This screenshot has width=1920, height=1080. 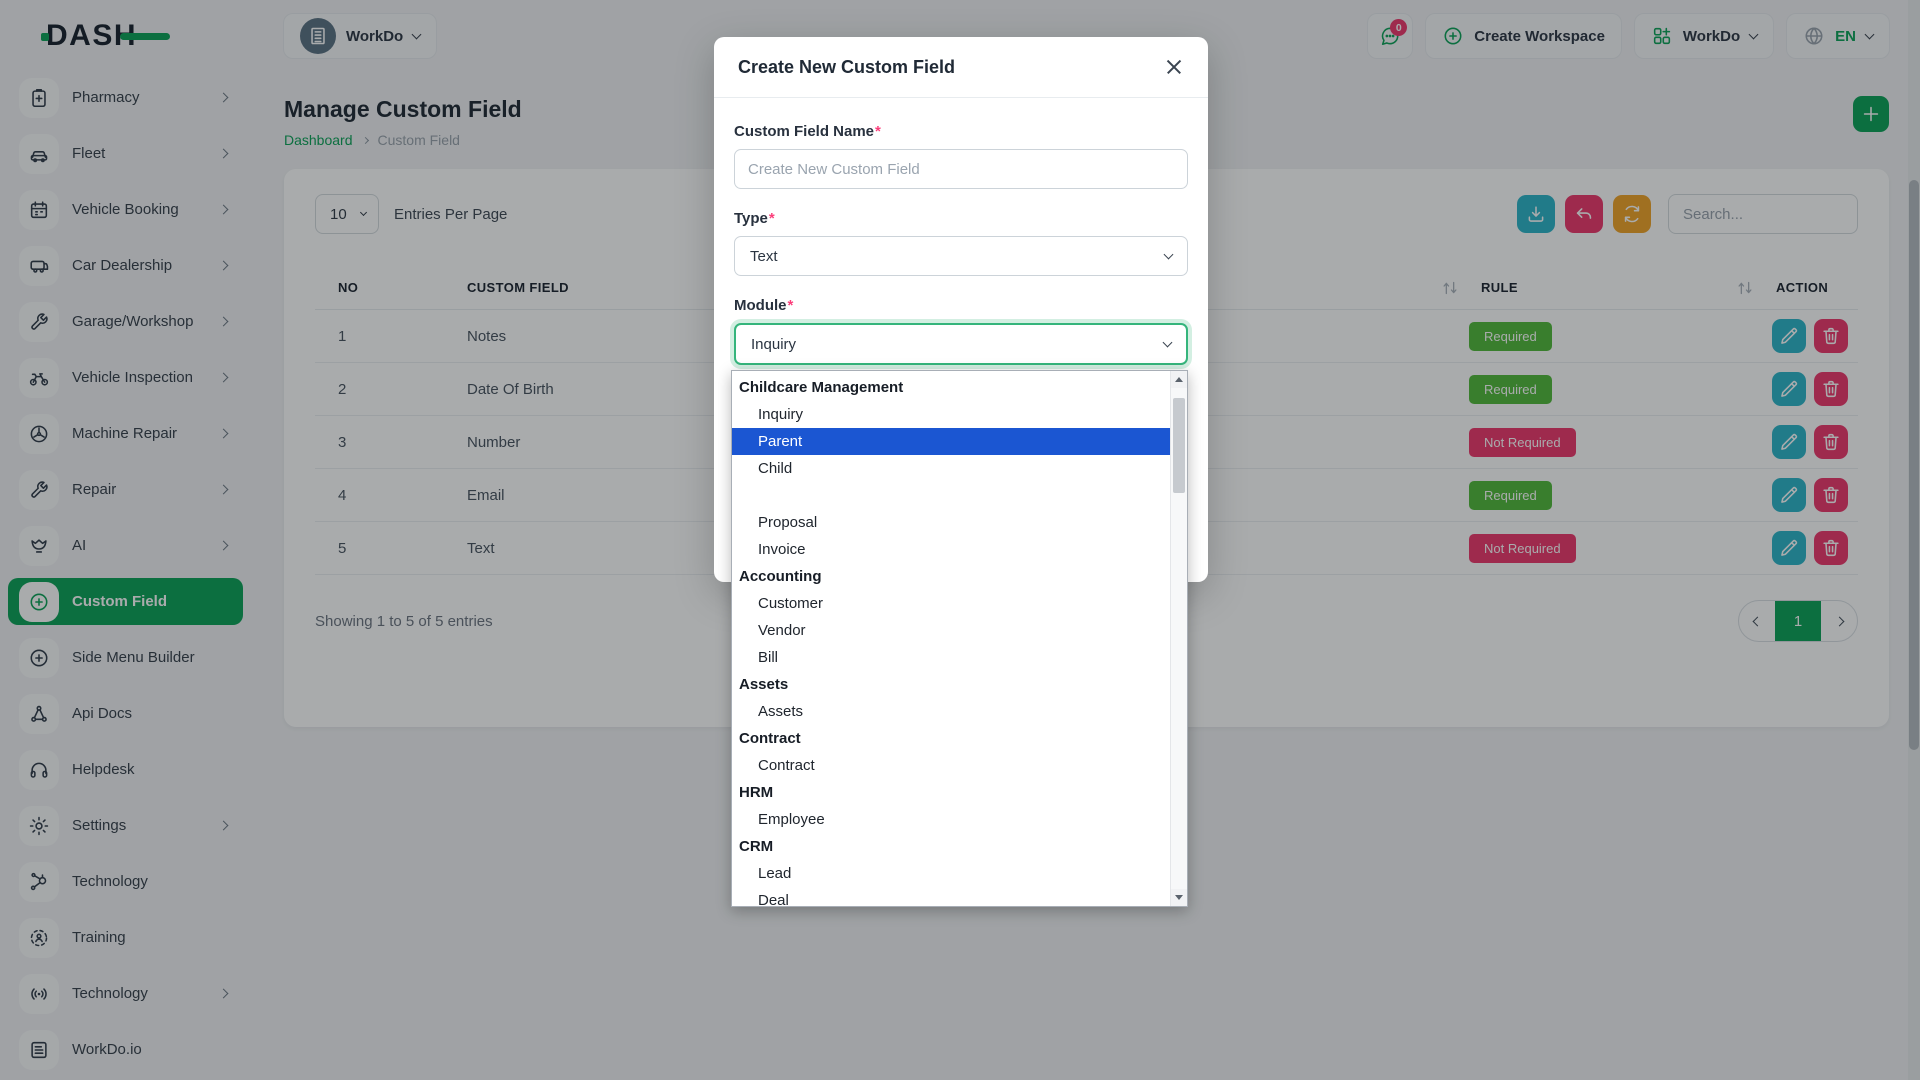 I want to click on dropdown-group-label, so click(x=951, y=495).